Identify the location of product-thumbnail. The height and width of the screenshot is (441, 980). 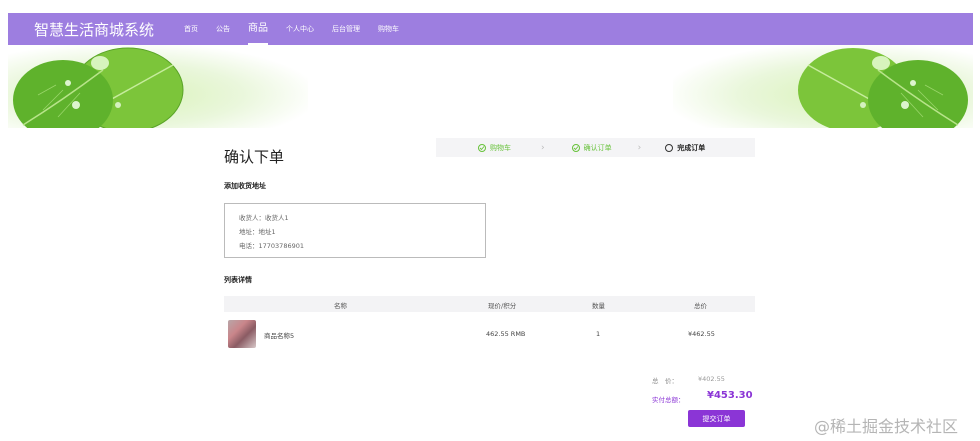
(242, 334).